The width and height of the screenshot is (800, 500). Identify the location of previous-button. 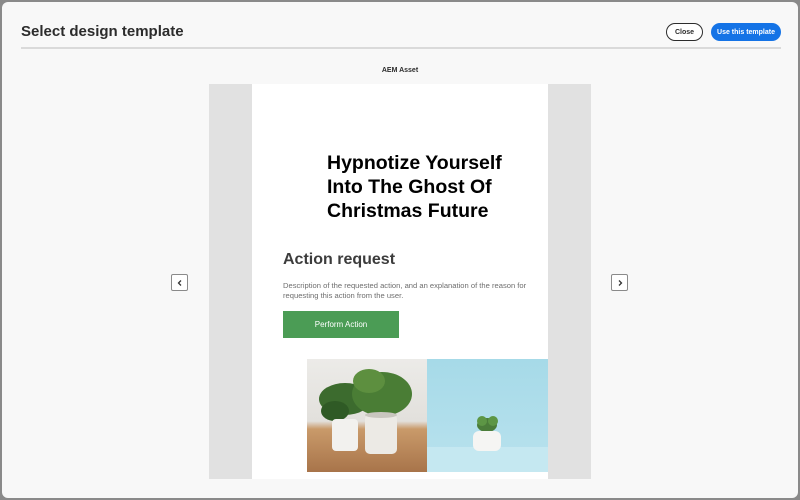
(179, 282).